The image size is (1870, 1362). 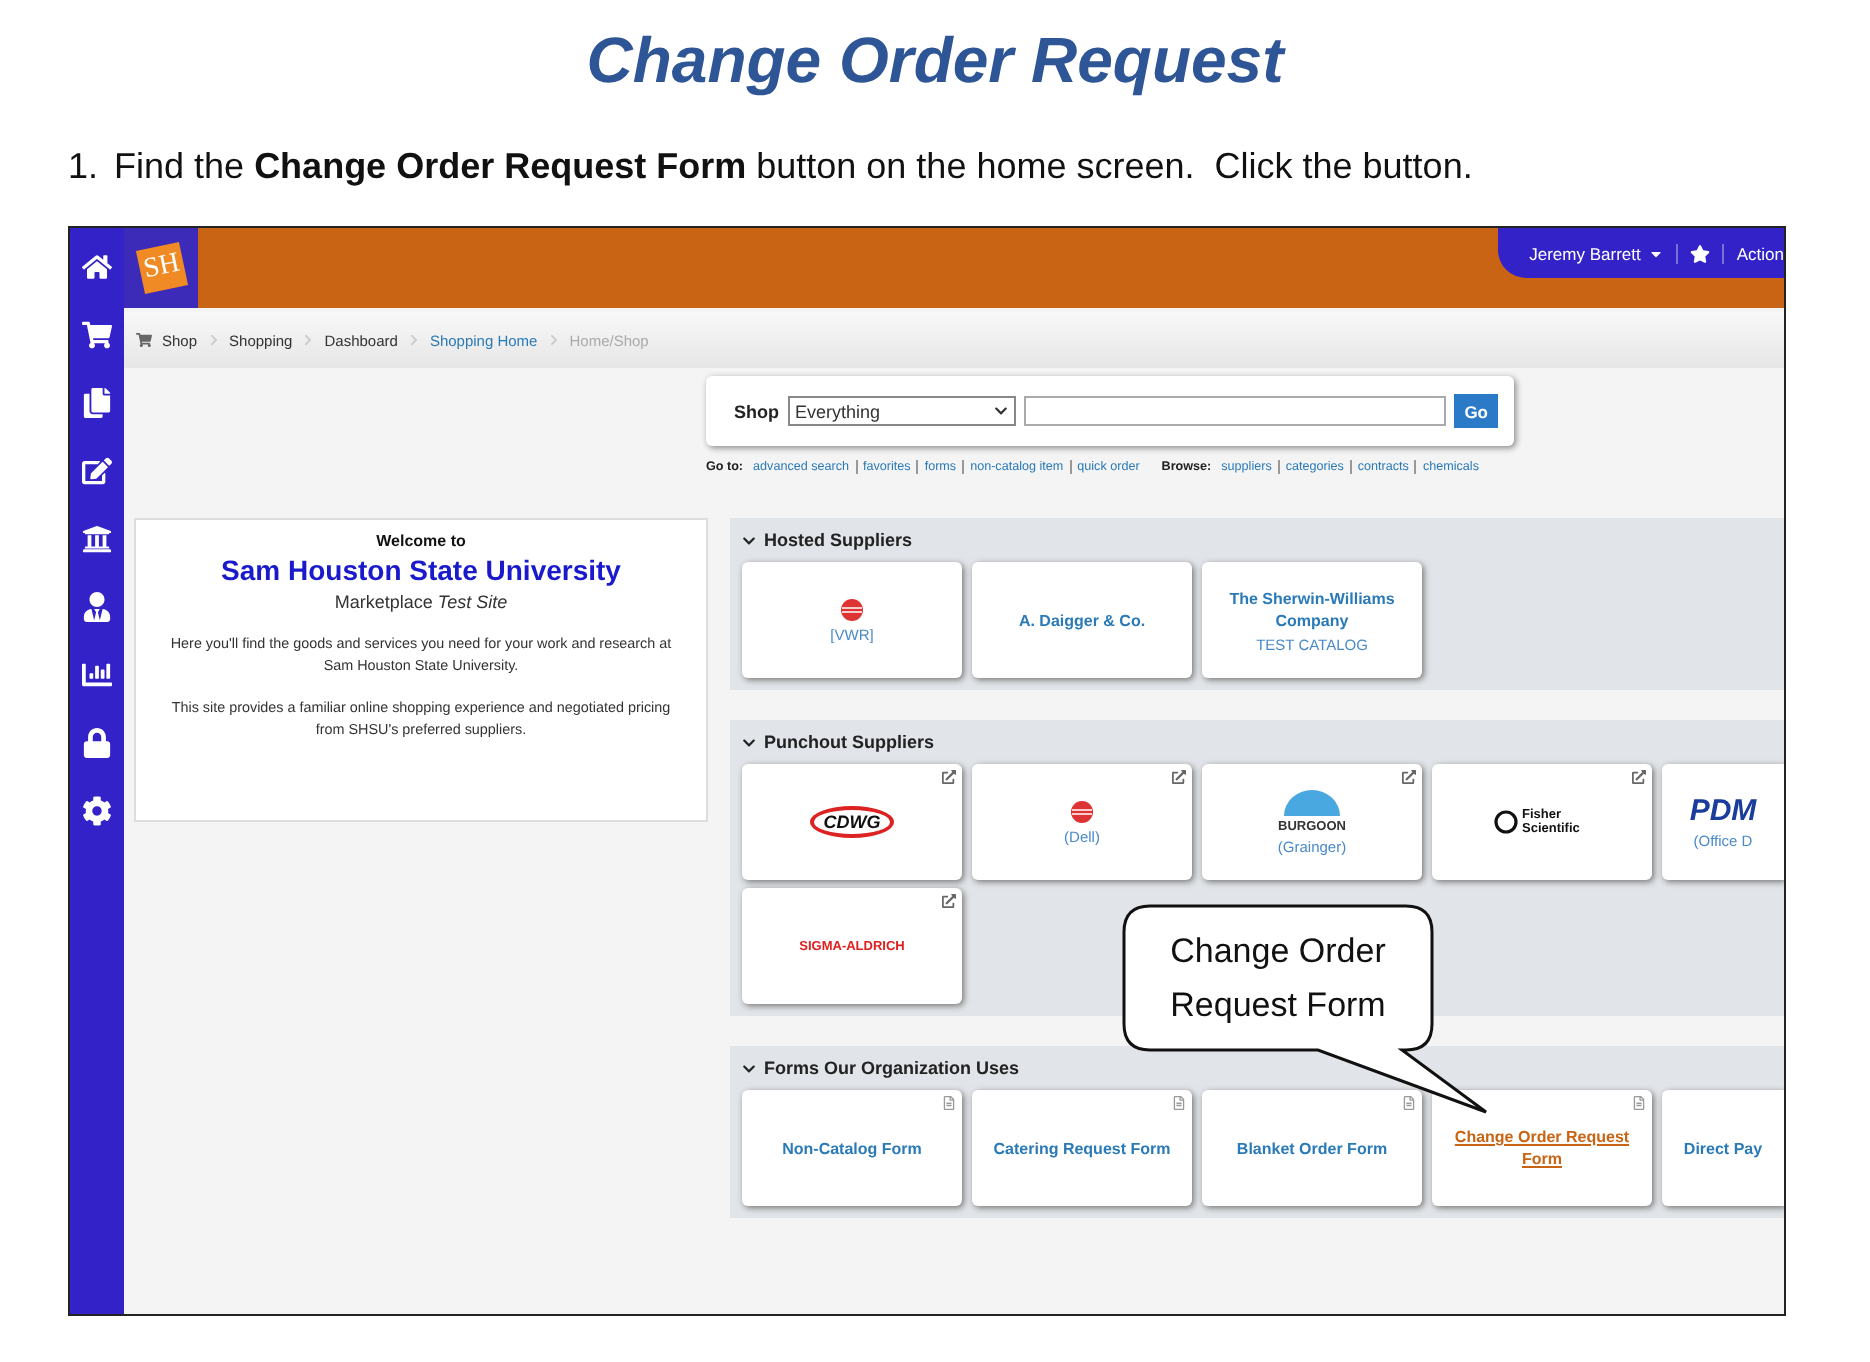 I want to click on supplier-tile: A. Daigger & Co., so click(x=1082, y=620).